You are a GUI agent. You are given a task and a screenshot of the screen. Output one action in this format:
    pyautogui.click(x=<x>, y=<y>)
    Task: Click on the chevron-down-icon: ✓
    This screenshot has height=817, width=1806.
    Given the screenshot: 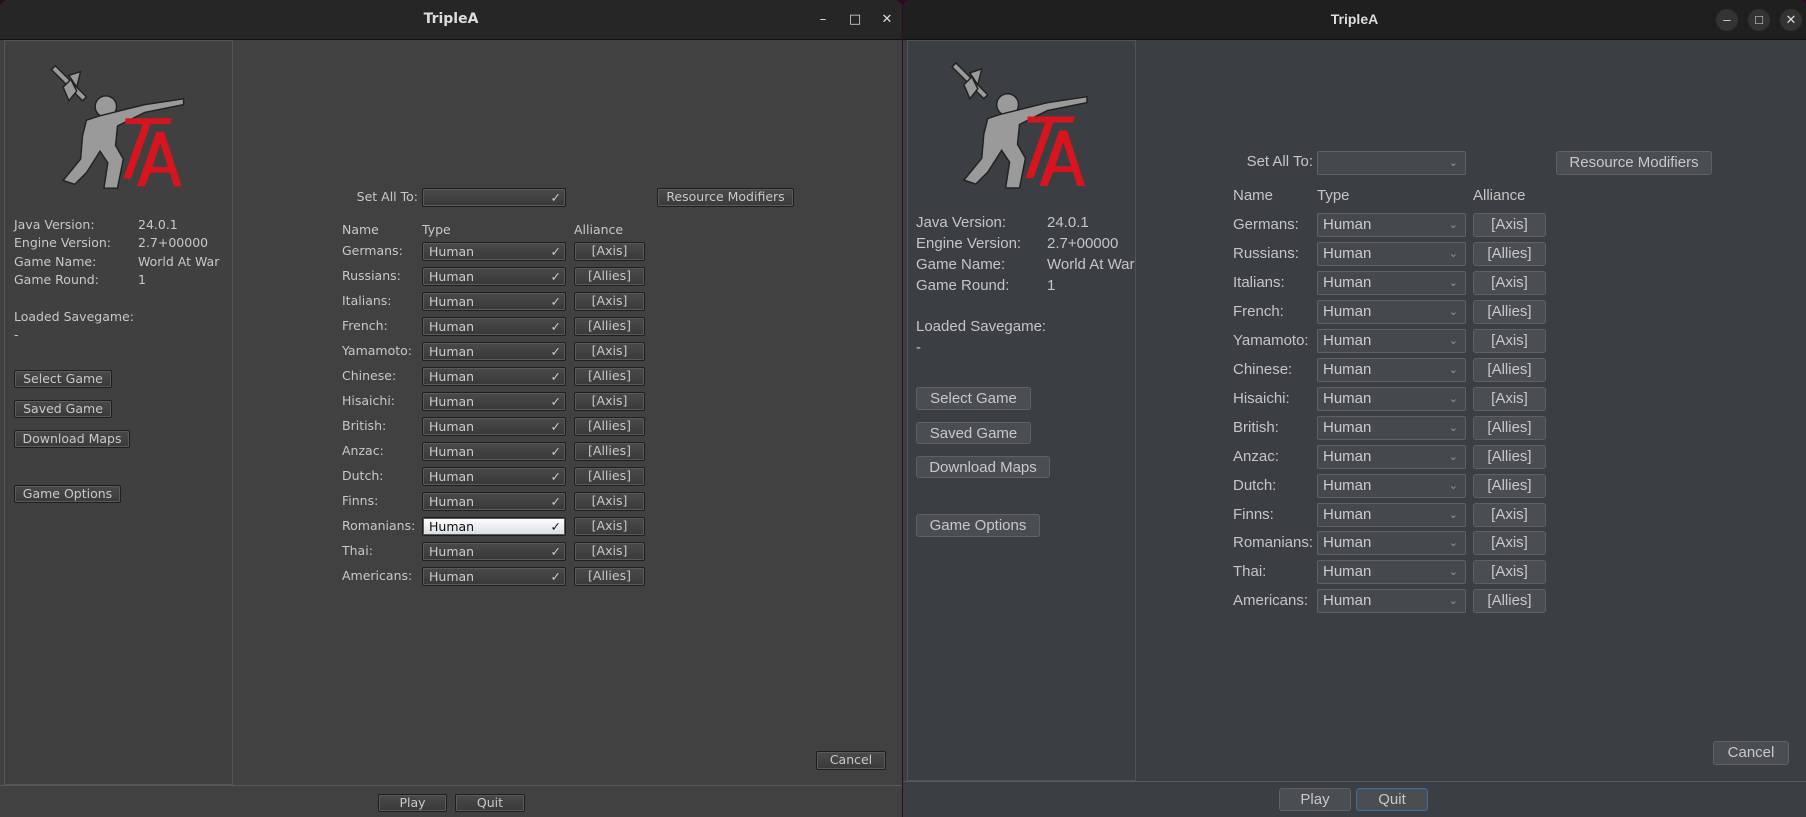 What is the action you would take?
    pyautogui.click(x=555, y=301)
    